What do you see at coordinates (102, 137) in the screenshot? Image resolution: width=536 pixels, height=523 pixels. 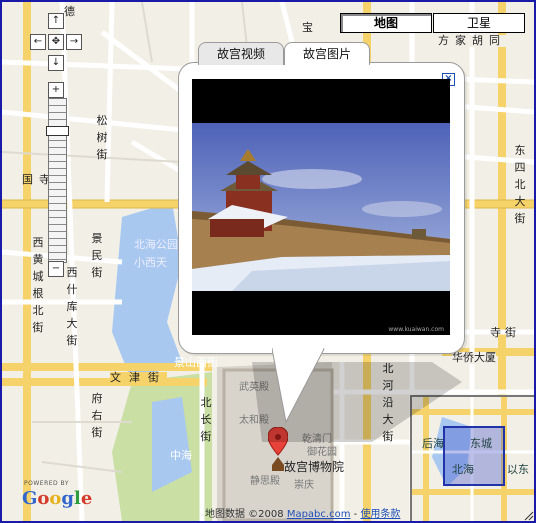 I see `street-label: 松树街` at bounding box center [102, 137].